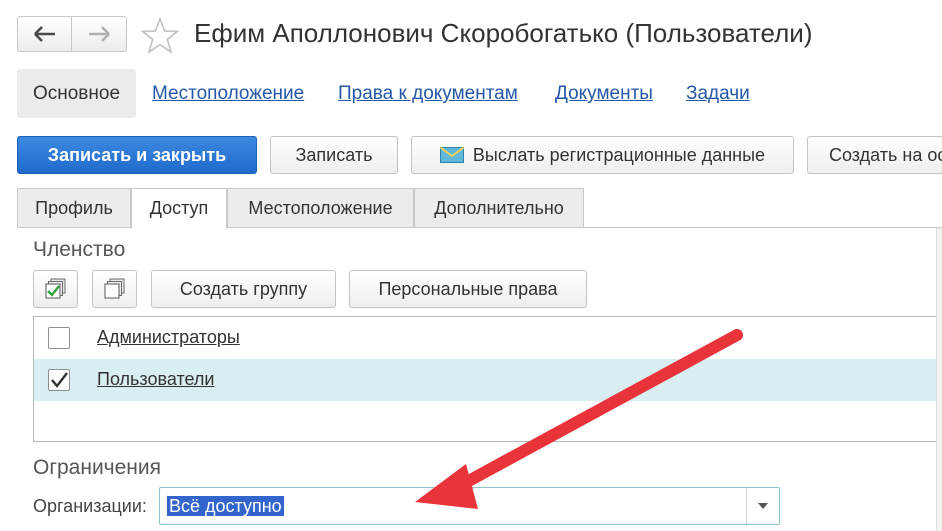 The image size is (942, 531). I want to click on organizations-value: Всё доступно, so click(225, 506).